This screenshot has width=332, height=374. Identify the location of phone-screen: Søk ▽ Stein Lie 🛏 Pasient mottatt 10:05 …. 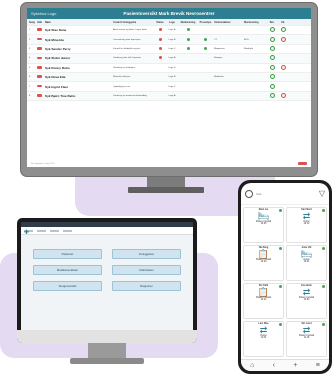
(285, 277).